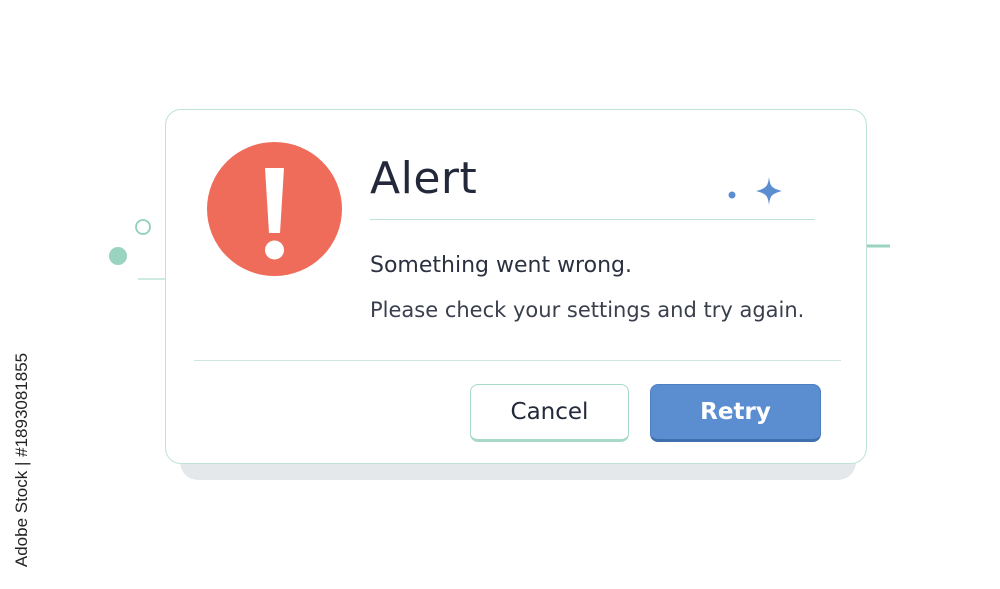 The image size is (1000, 589). I want to click on cancel-button: Cancel, so click(549, 413).